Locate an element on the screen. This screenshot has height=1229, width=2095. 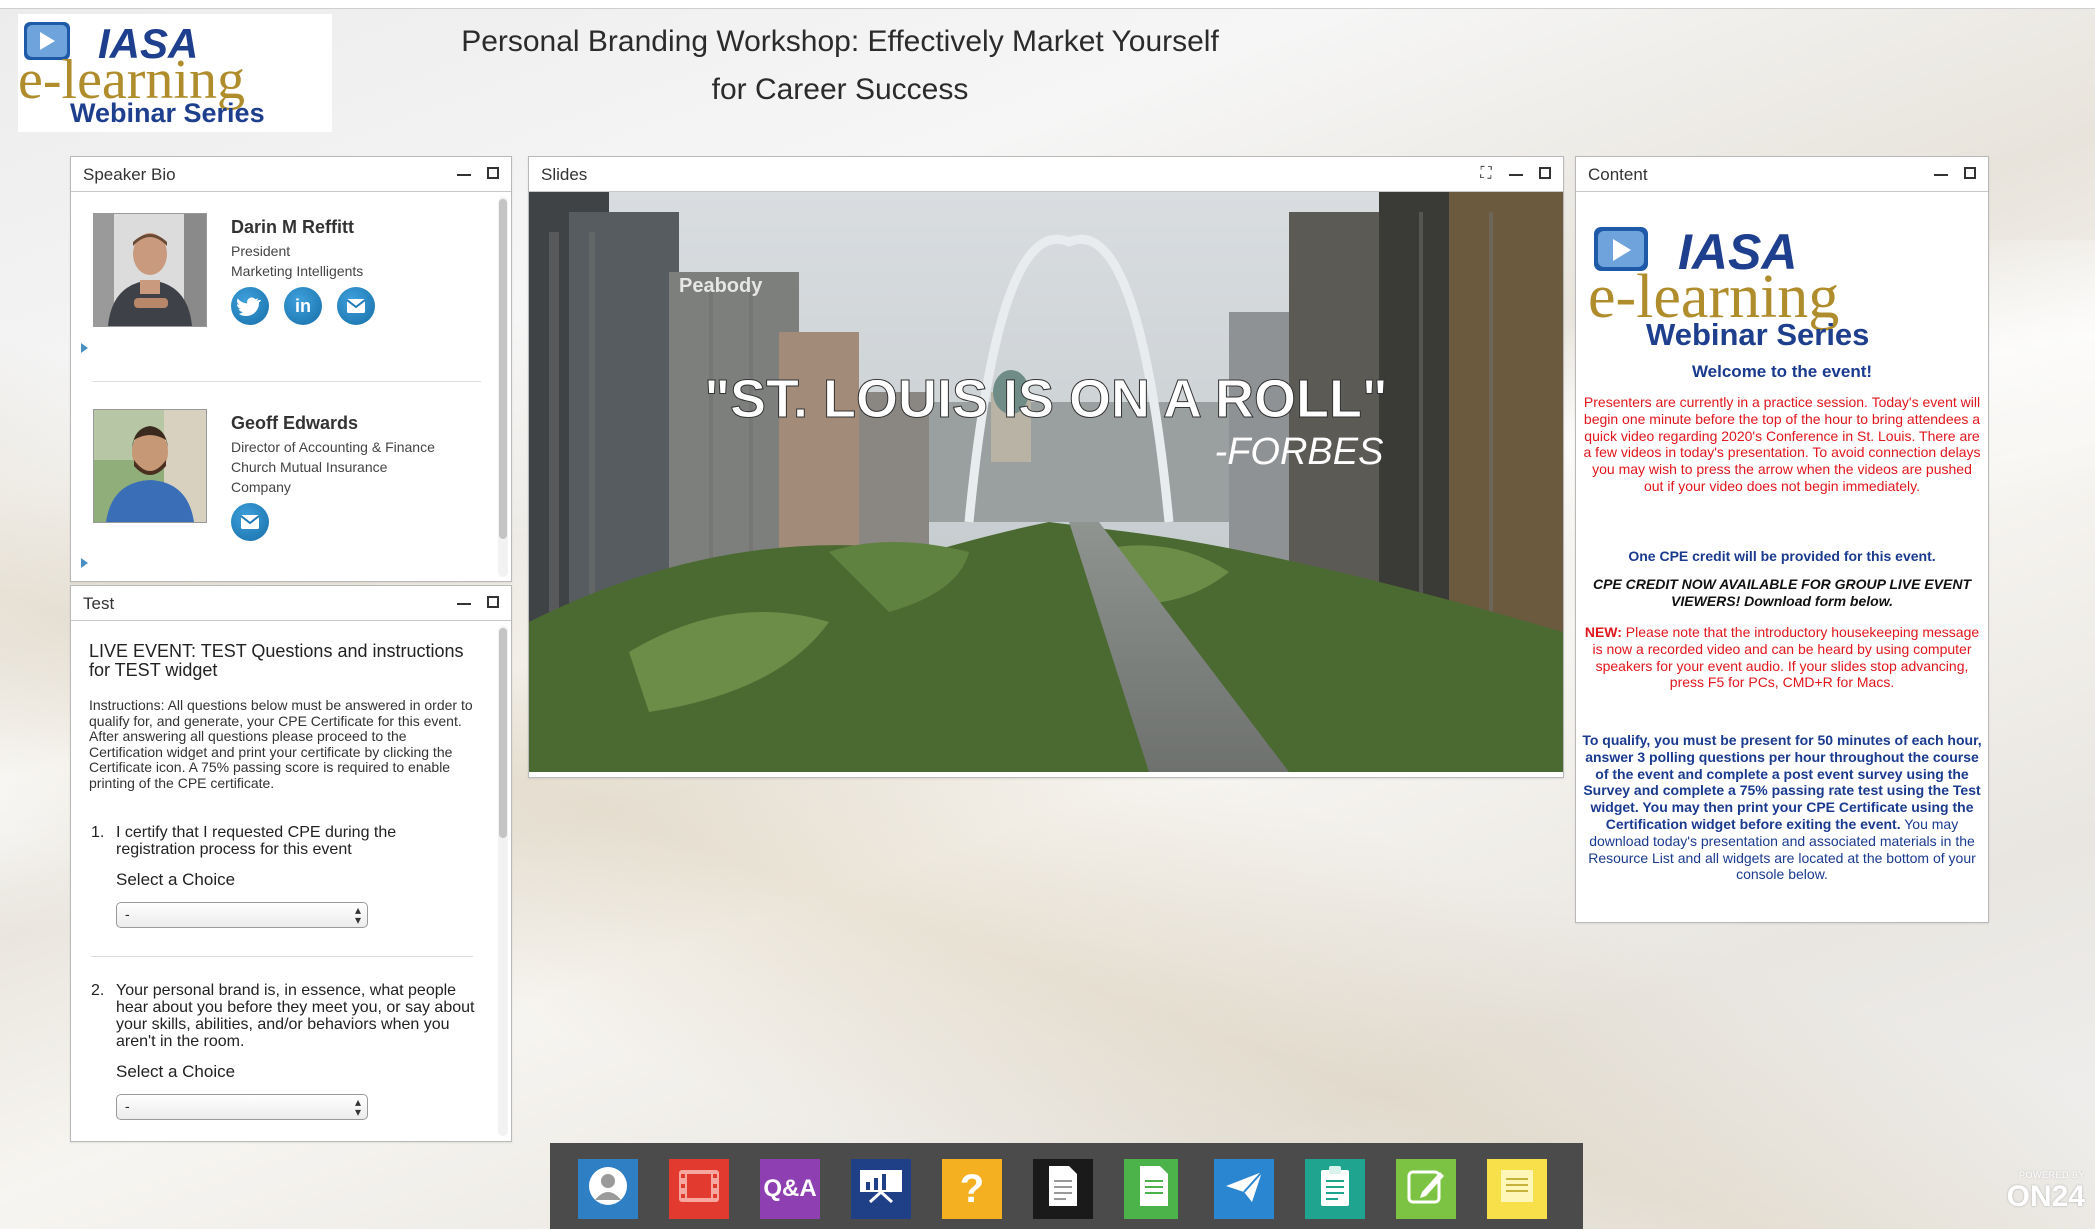
notes-icon is located at coordinates (1517, 1189).